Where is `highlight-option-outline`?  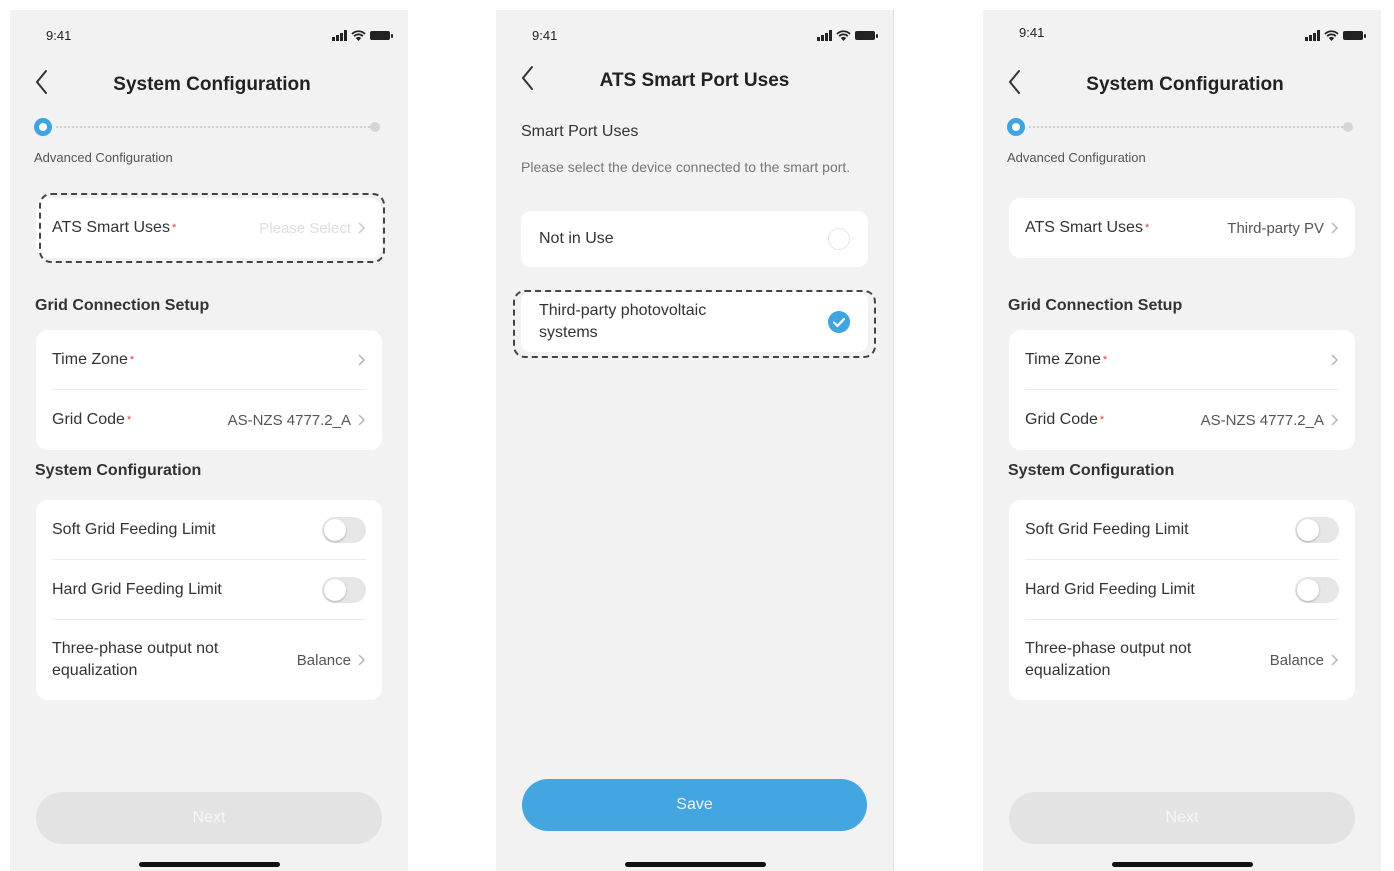
highlight-option-outline is located at coordinates (694, 324).